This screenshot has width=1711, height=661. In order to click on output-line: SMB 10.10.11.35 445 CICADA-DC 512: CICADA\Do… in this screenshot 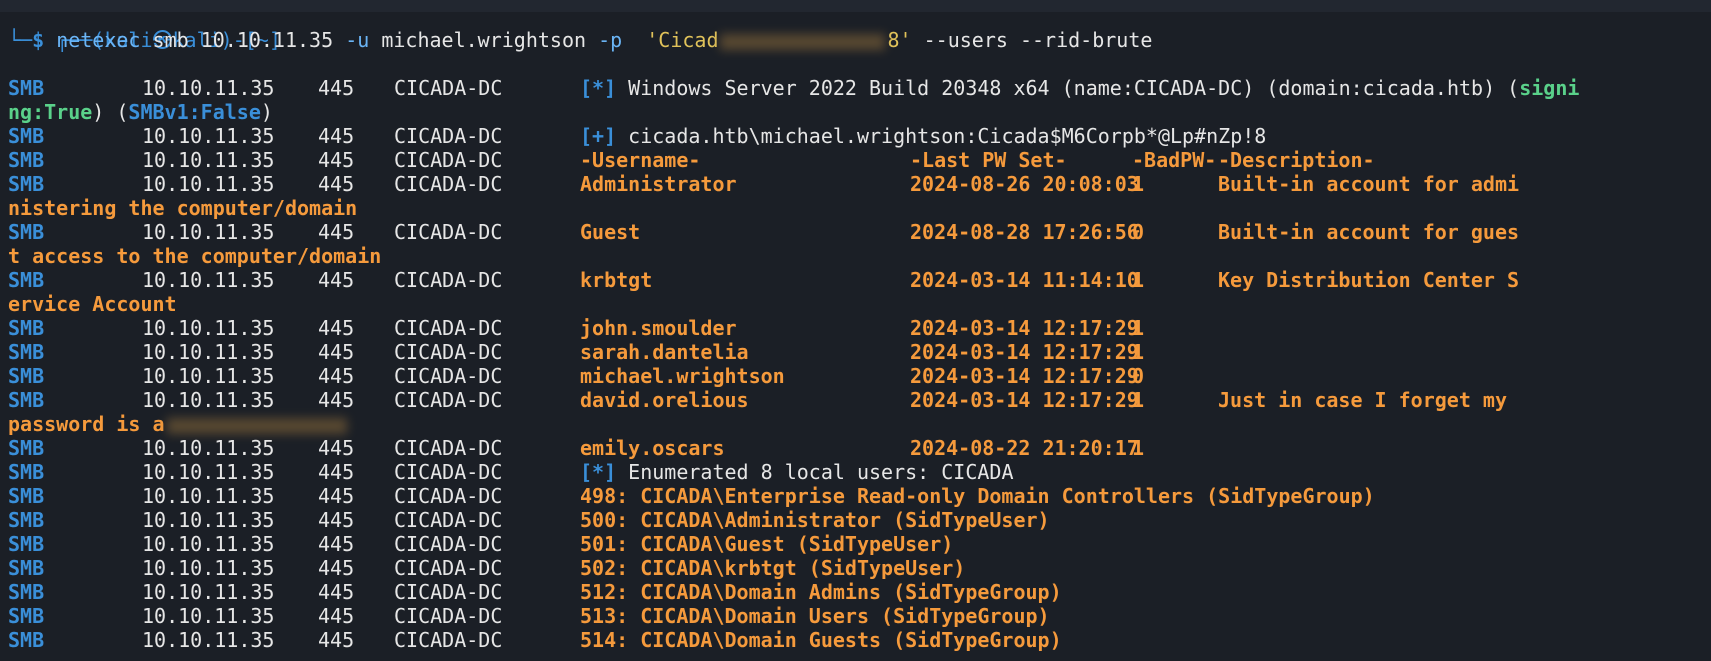, I will do `click(858, 592)`.